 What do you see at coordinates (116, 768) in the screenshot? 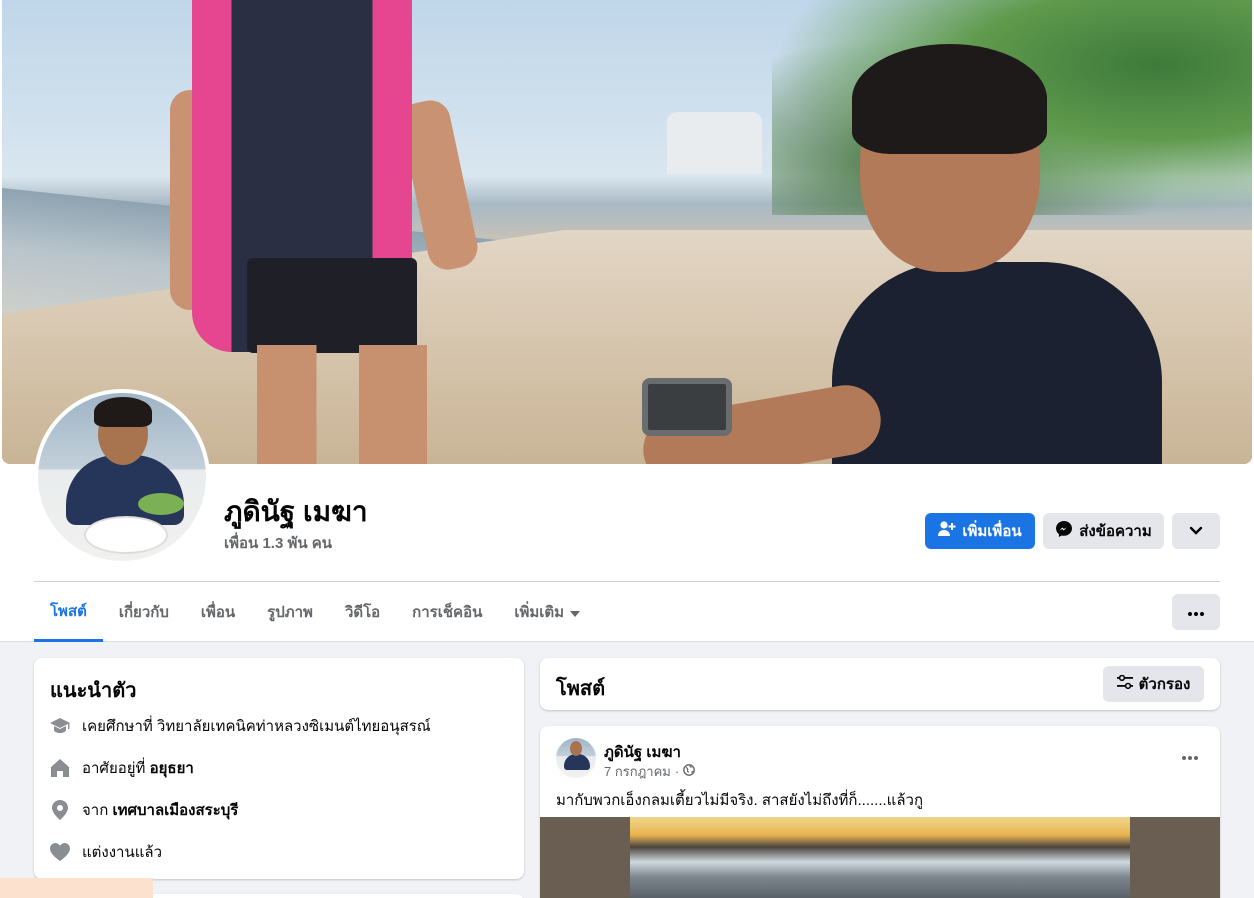
I see `intro-prefix: อาศัยอยู่ที่` at bounding box center [116, 768].